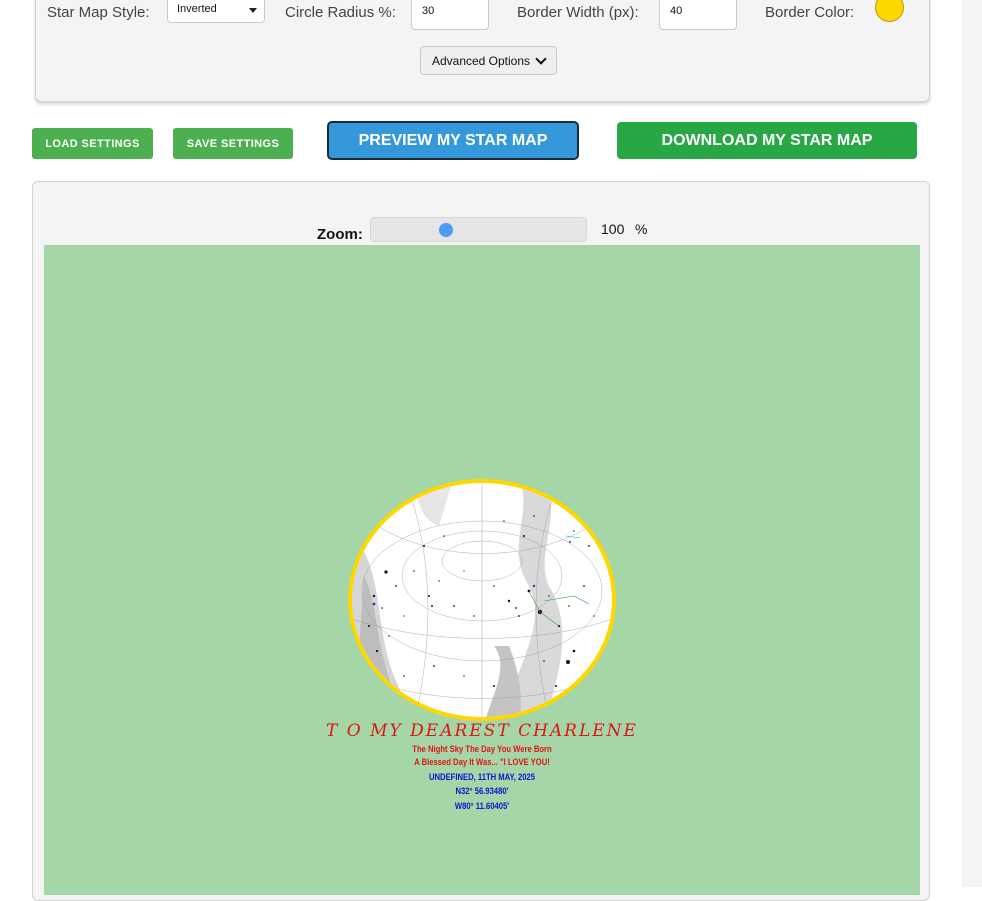 The height and width of the screenshot is (901, 982). Describe the element at coordinates (541, 58) in the screenshot. I see `chevron-down-icon` at that location.